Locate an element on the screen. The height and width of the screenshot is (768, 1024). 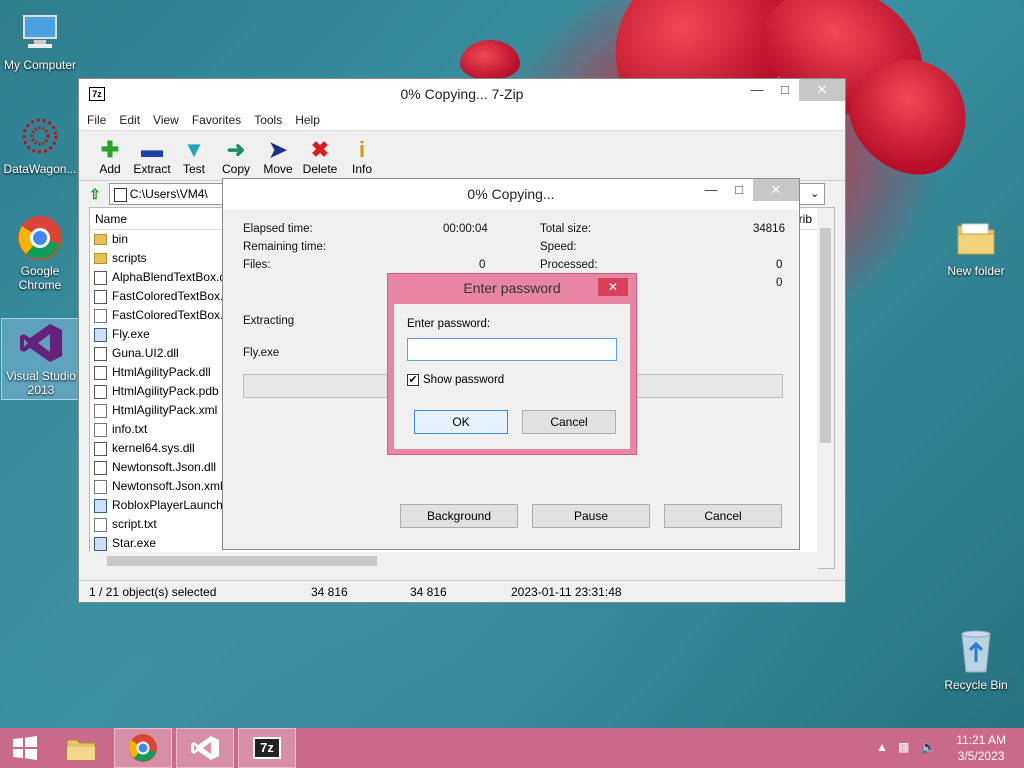
compressed-value: 0 is located at coordinates (779, 283).